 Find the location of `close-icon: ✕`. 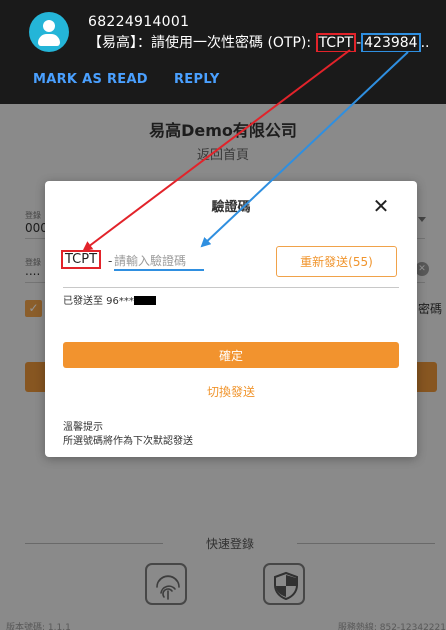

close-icon: ✕ is located at coordinates (381, 206).